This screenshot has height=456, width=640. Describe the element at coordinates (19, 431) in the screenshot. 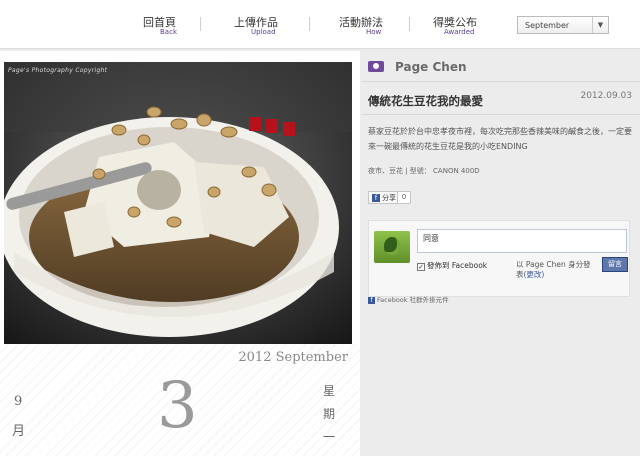

I see `month-unit: 月` at that location.